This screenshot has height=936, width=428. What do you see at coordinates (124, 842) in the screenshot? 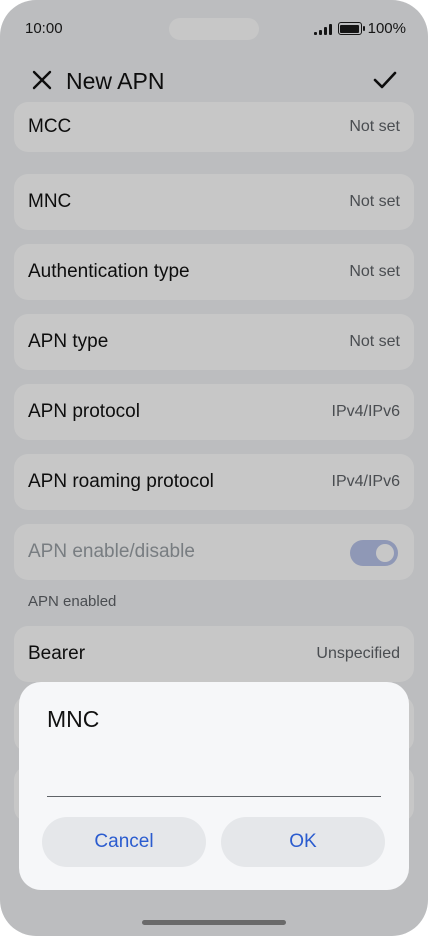
I see `cancel-button: Cancel` at bounding box center [124, 842].